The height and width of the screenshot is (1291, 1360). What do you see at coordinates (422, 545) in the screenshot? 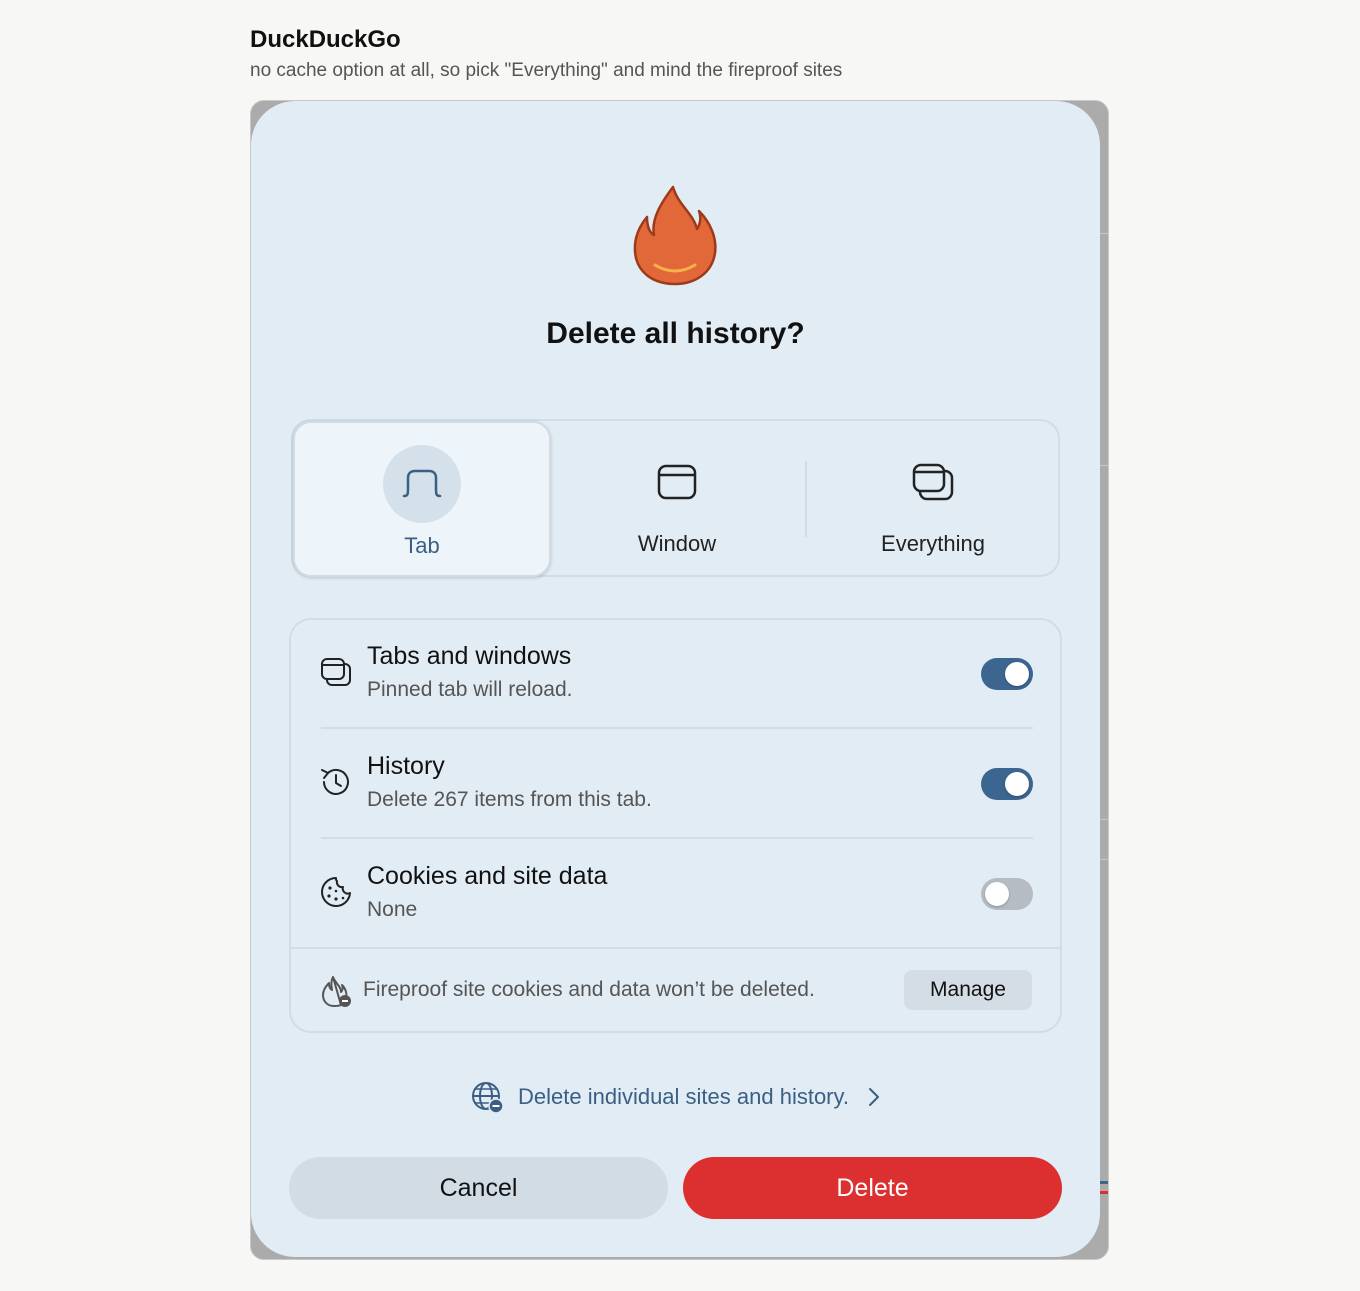
I see `scope-label-tab: Tab` at bounding box center [422, 545].